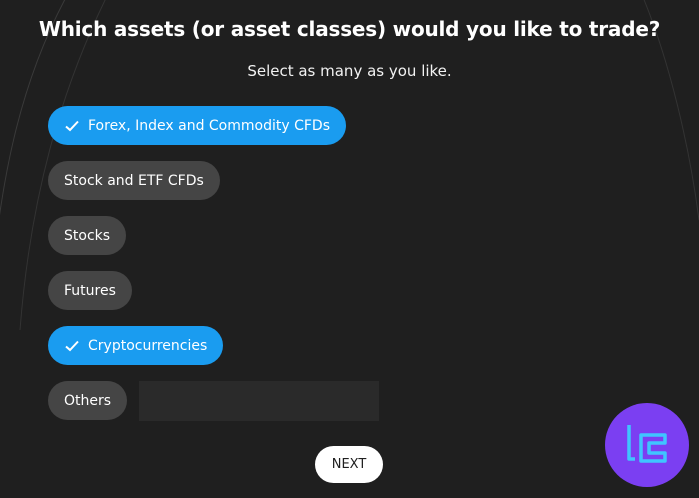  What do you see at coordinates (148, 345) in the screenshot?
I see `option-label: Cryptocurrencies` at bounding box center [148, 345].